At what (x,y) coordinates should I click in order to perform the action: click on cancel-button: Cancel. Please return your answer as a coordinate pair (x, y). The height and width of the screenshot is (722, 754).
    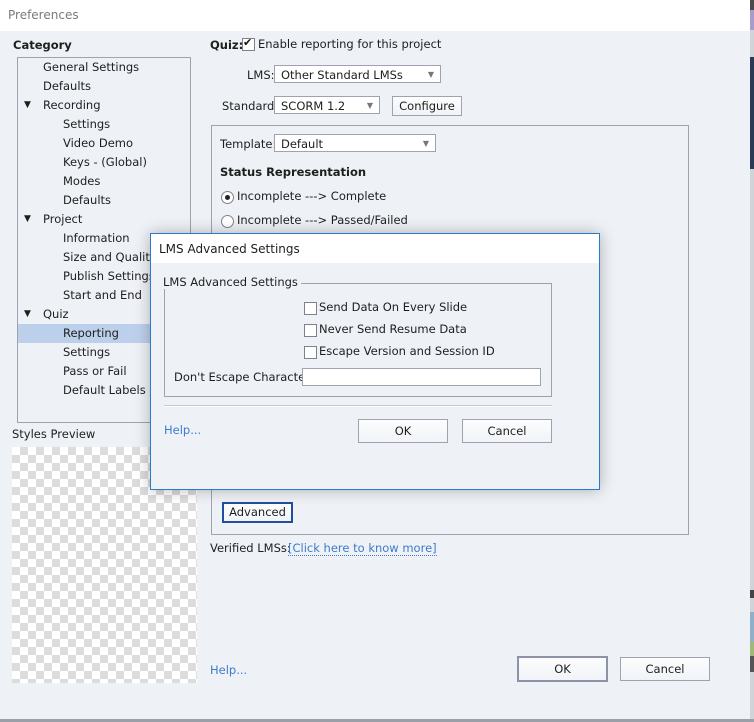
    Looking at the image, I should click on (665, 669).